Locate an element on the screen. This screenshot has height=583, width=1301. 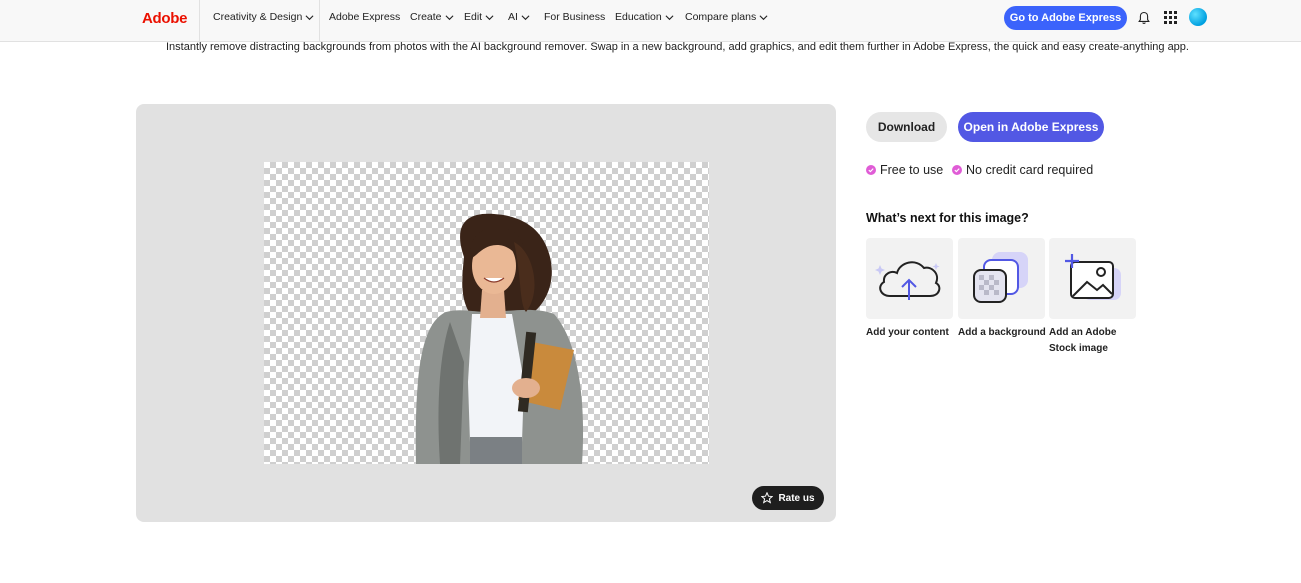
card-label-line: Add an Adobe is located at coordinates (1083, 332).